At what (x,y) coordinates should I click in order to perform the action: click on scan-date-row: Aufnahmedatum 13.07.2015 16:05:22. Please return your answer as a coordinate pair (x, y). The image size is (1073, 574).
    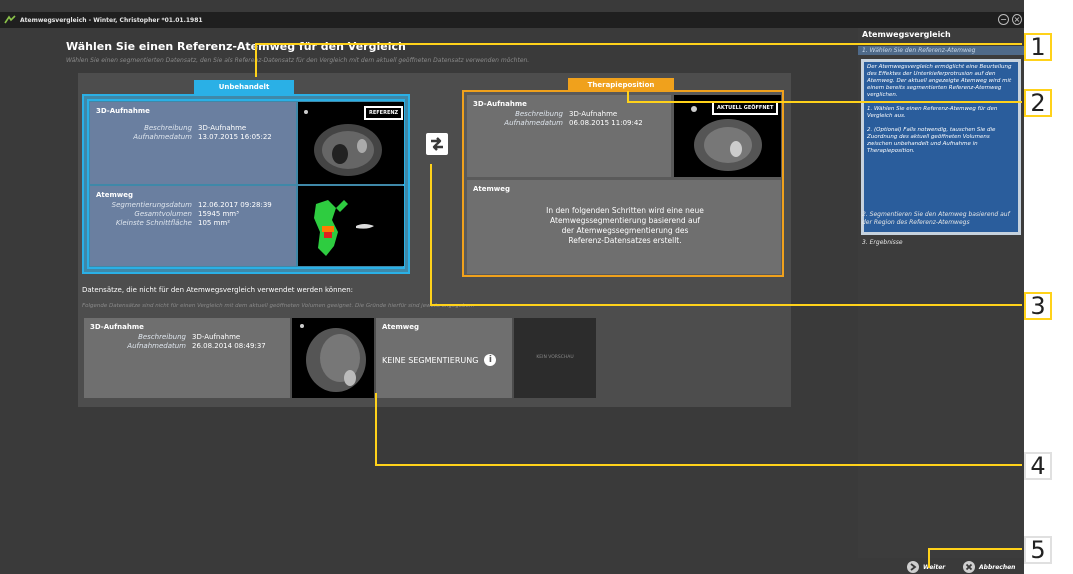
    Looking at the image, I should click on (184, 137).